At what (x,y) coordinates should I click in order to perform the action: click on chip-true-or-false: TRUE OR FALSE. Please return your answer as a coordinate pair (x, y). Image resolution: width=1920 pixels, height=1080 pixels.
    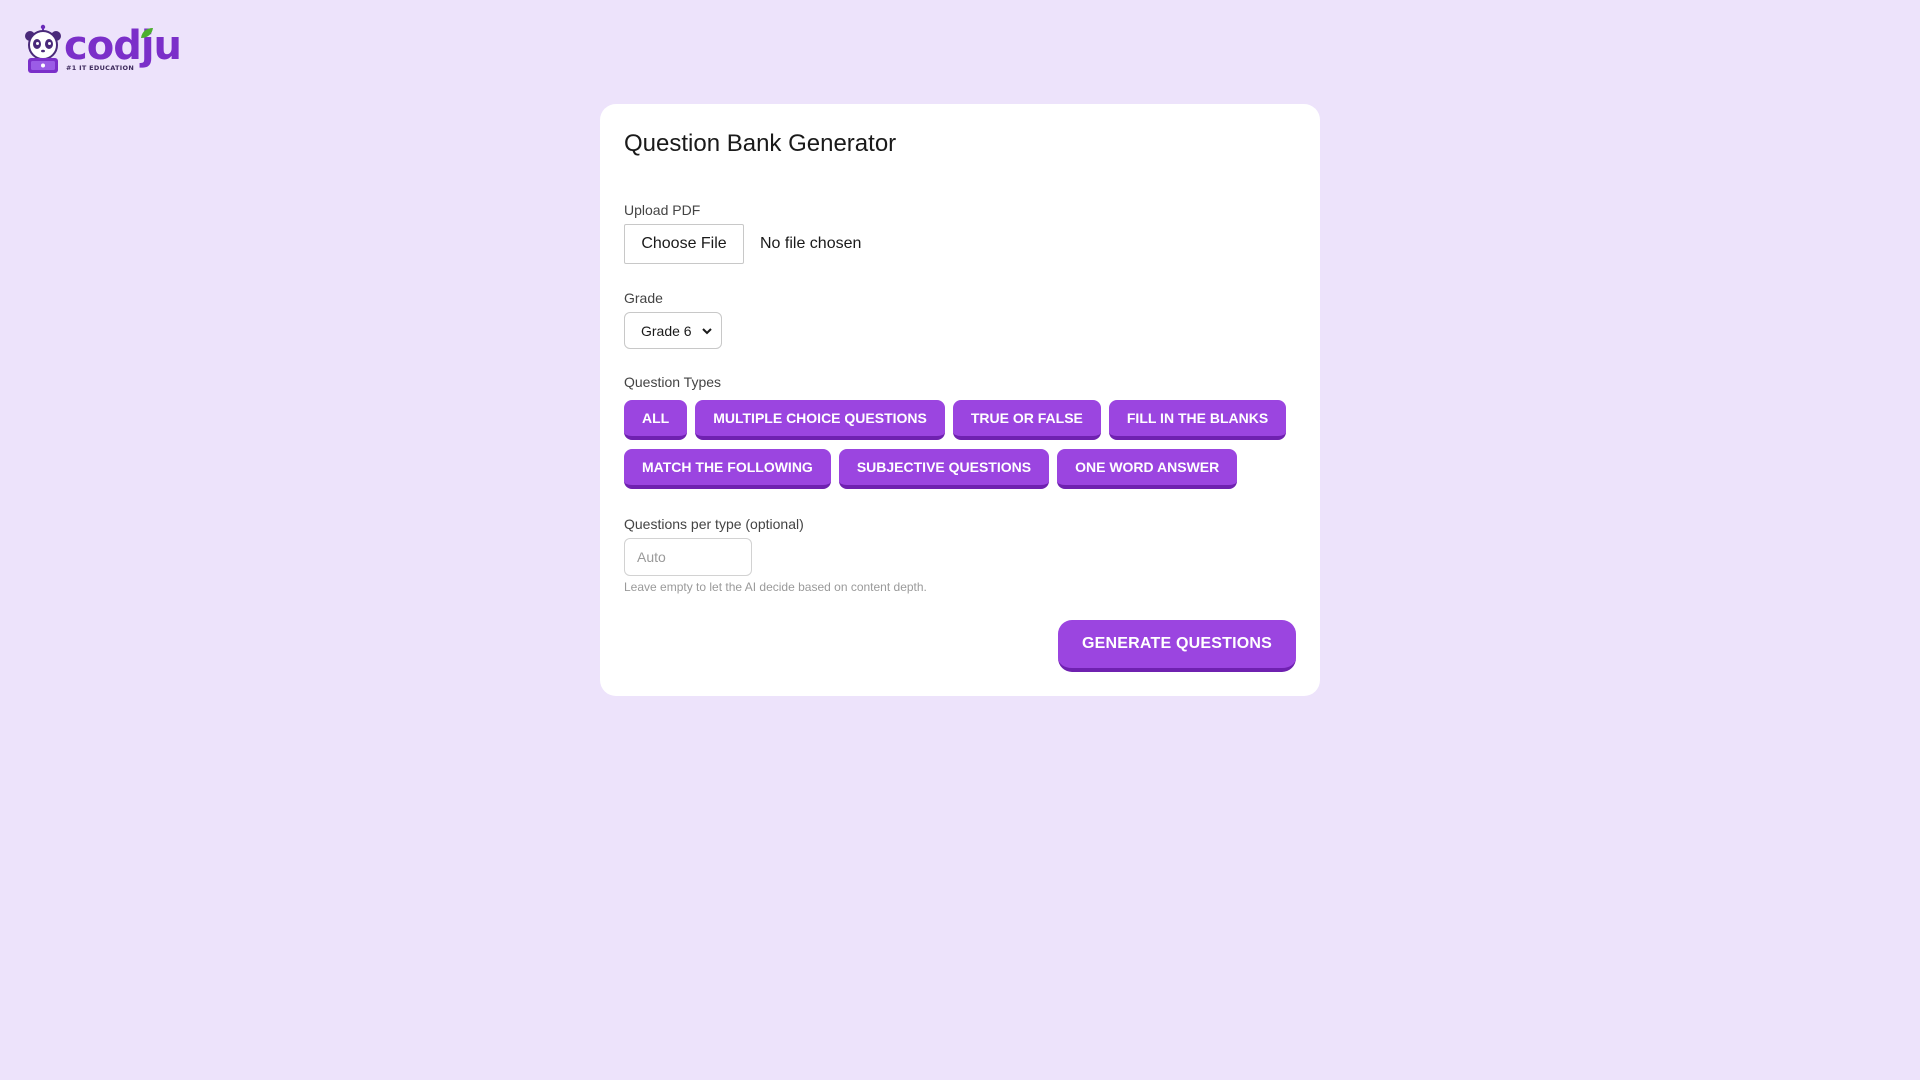
    Looking at the image, I should click on (1026, 420).